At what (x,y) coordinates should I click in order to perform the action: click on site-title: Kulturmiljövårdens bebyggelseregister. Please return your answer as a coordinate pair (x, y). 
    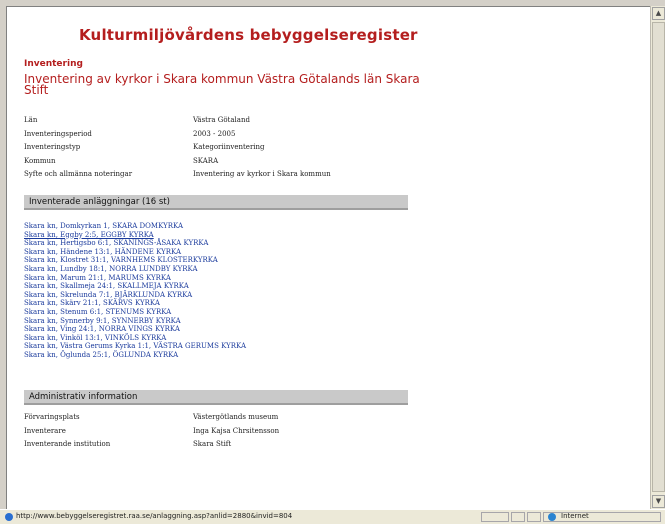
    Looking at the image, I should click on (248, 35).